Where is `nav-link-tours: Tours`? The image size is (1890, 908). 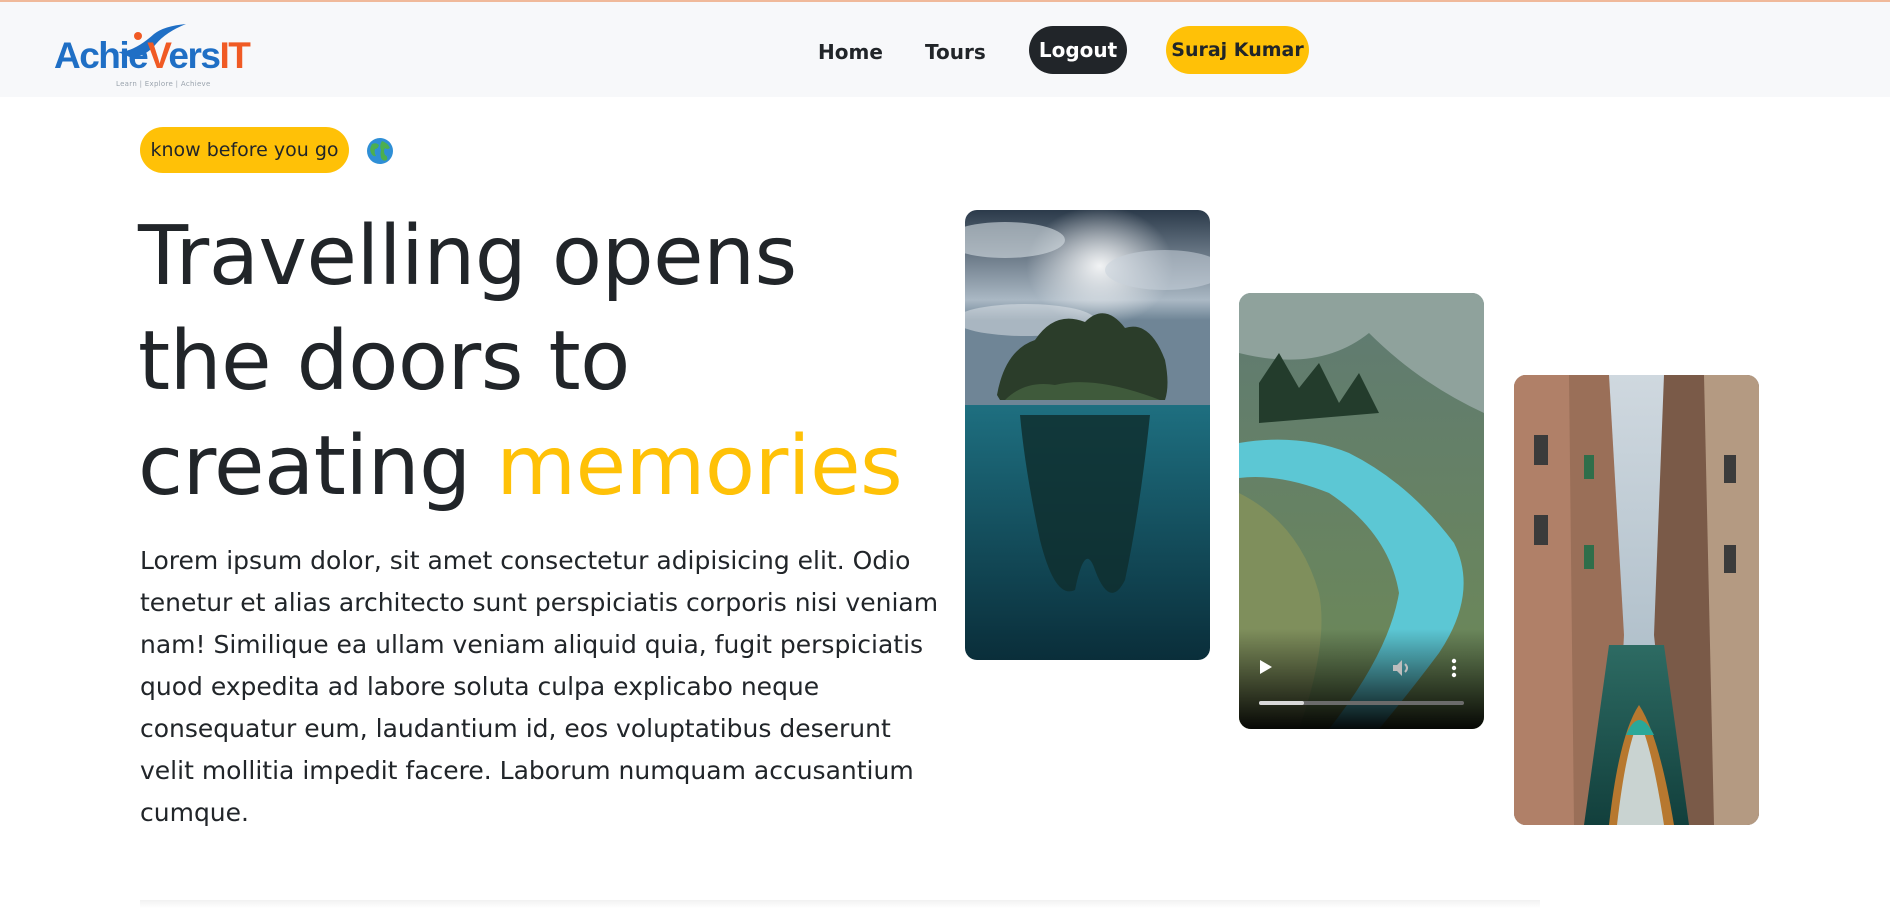
nav-link-tours: Tours is located at coordinates (955, 52).